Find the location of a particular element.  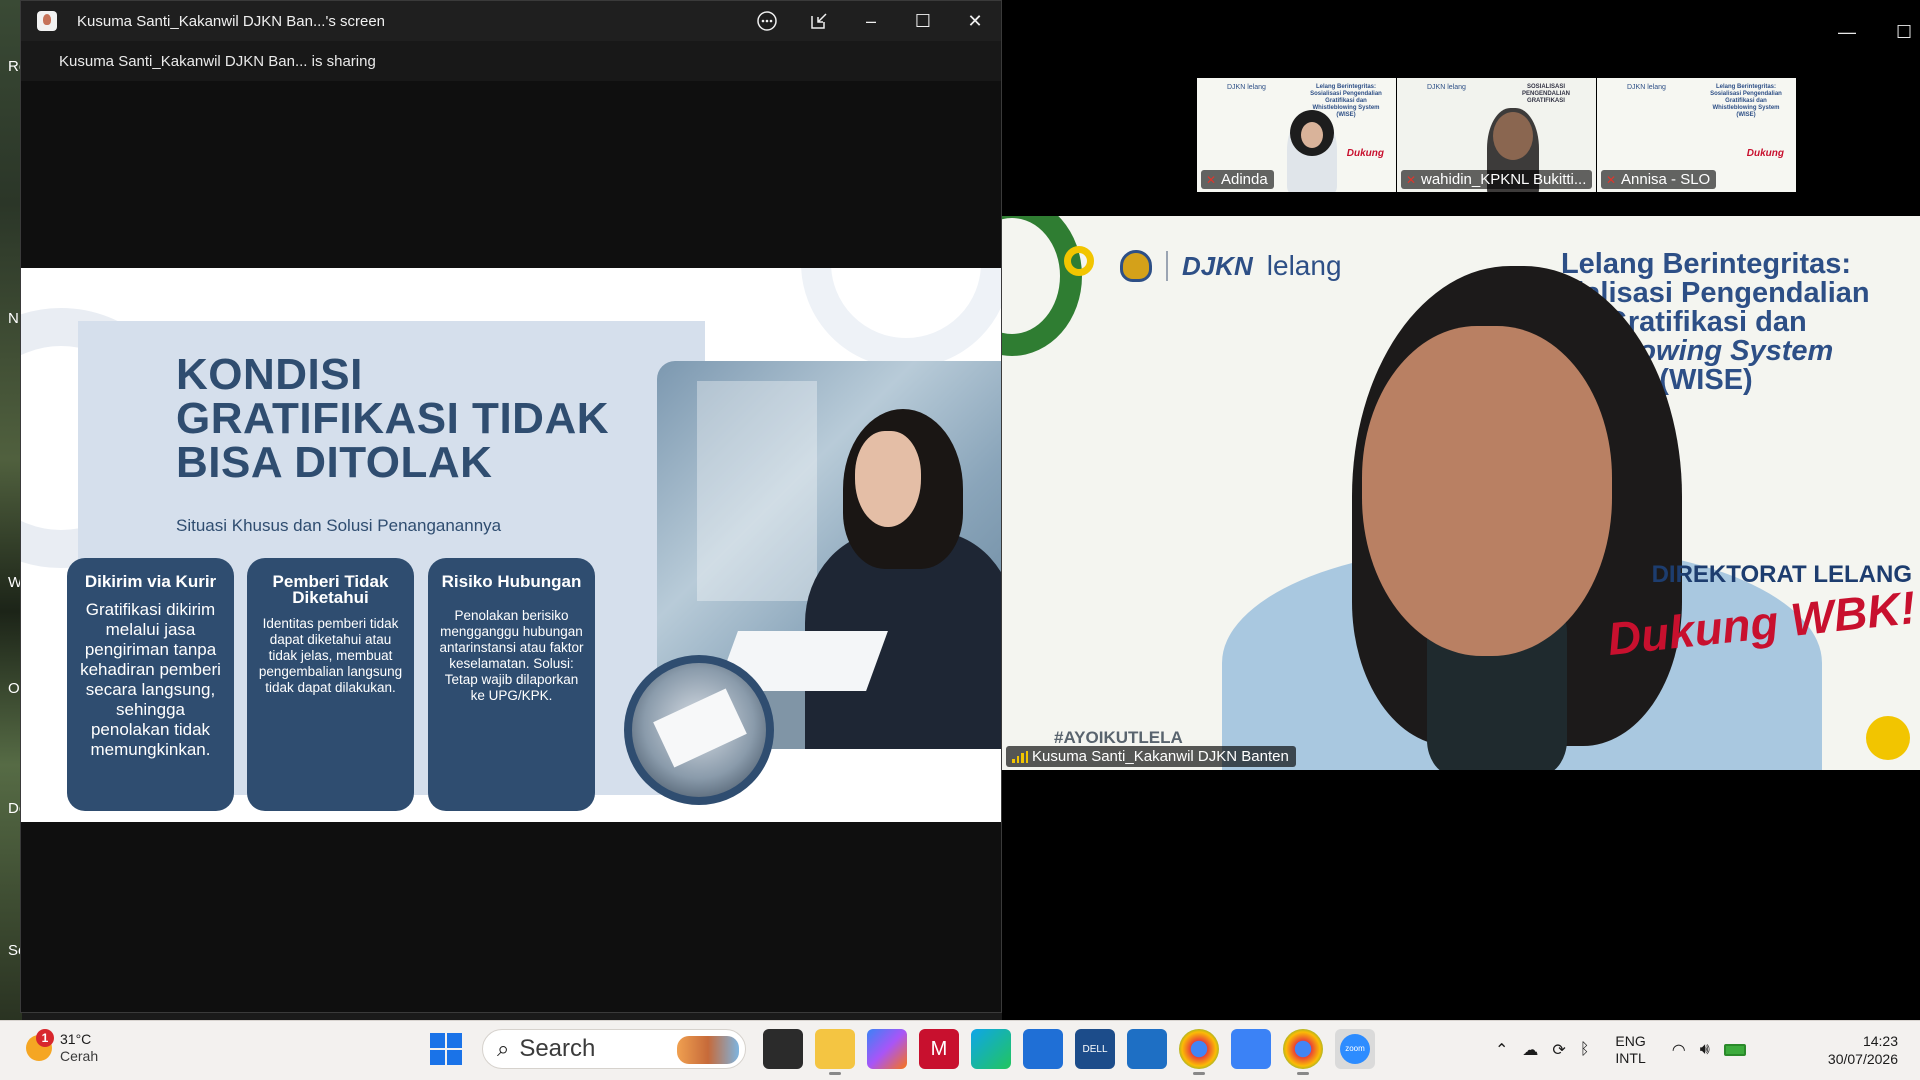

participant-name-tag: ✕ Adinda is located at coordinates (1237, 179).